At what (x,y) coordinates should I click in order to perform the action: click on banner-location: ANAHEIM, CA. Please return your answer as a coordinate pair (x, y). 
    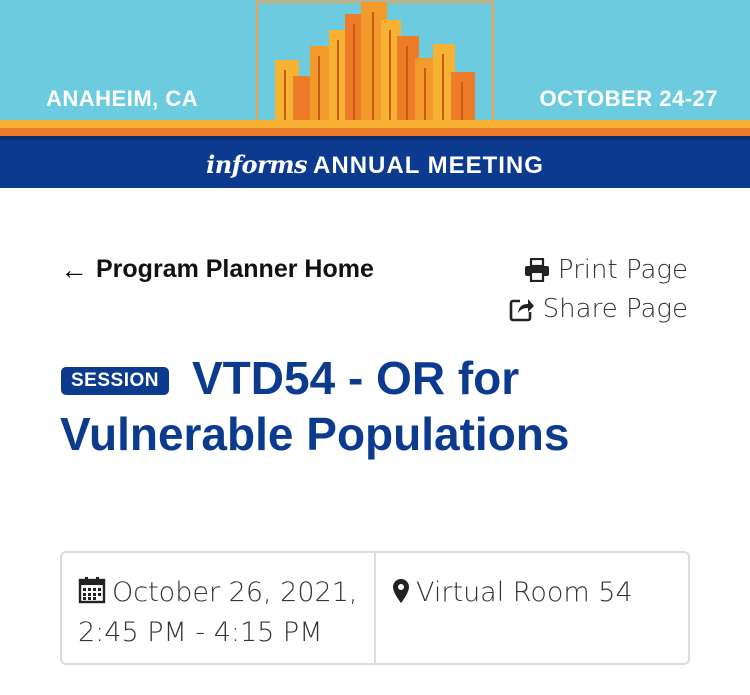
    Looking at the image, I should click on (122, 98).